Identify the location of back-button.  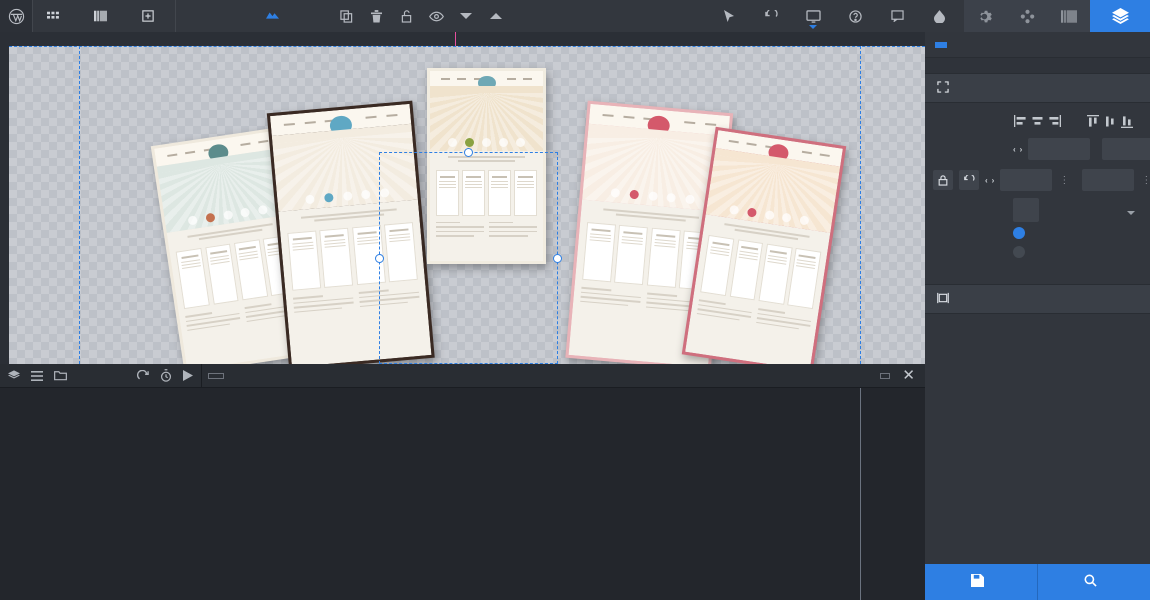
(56, 16).